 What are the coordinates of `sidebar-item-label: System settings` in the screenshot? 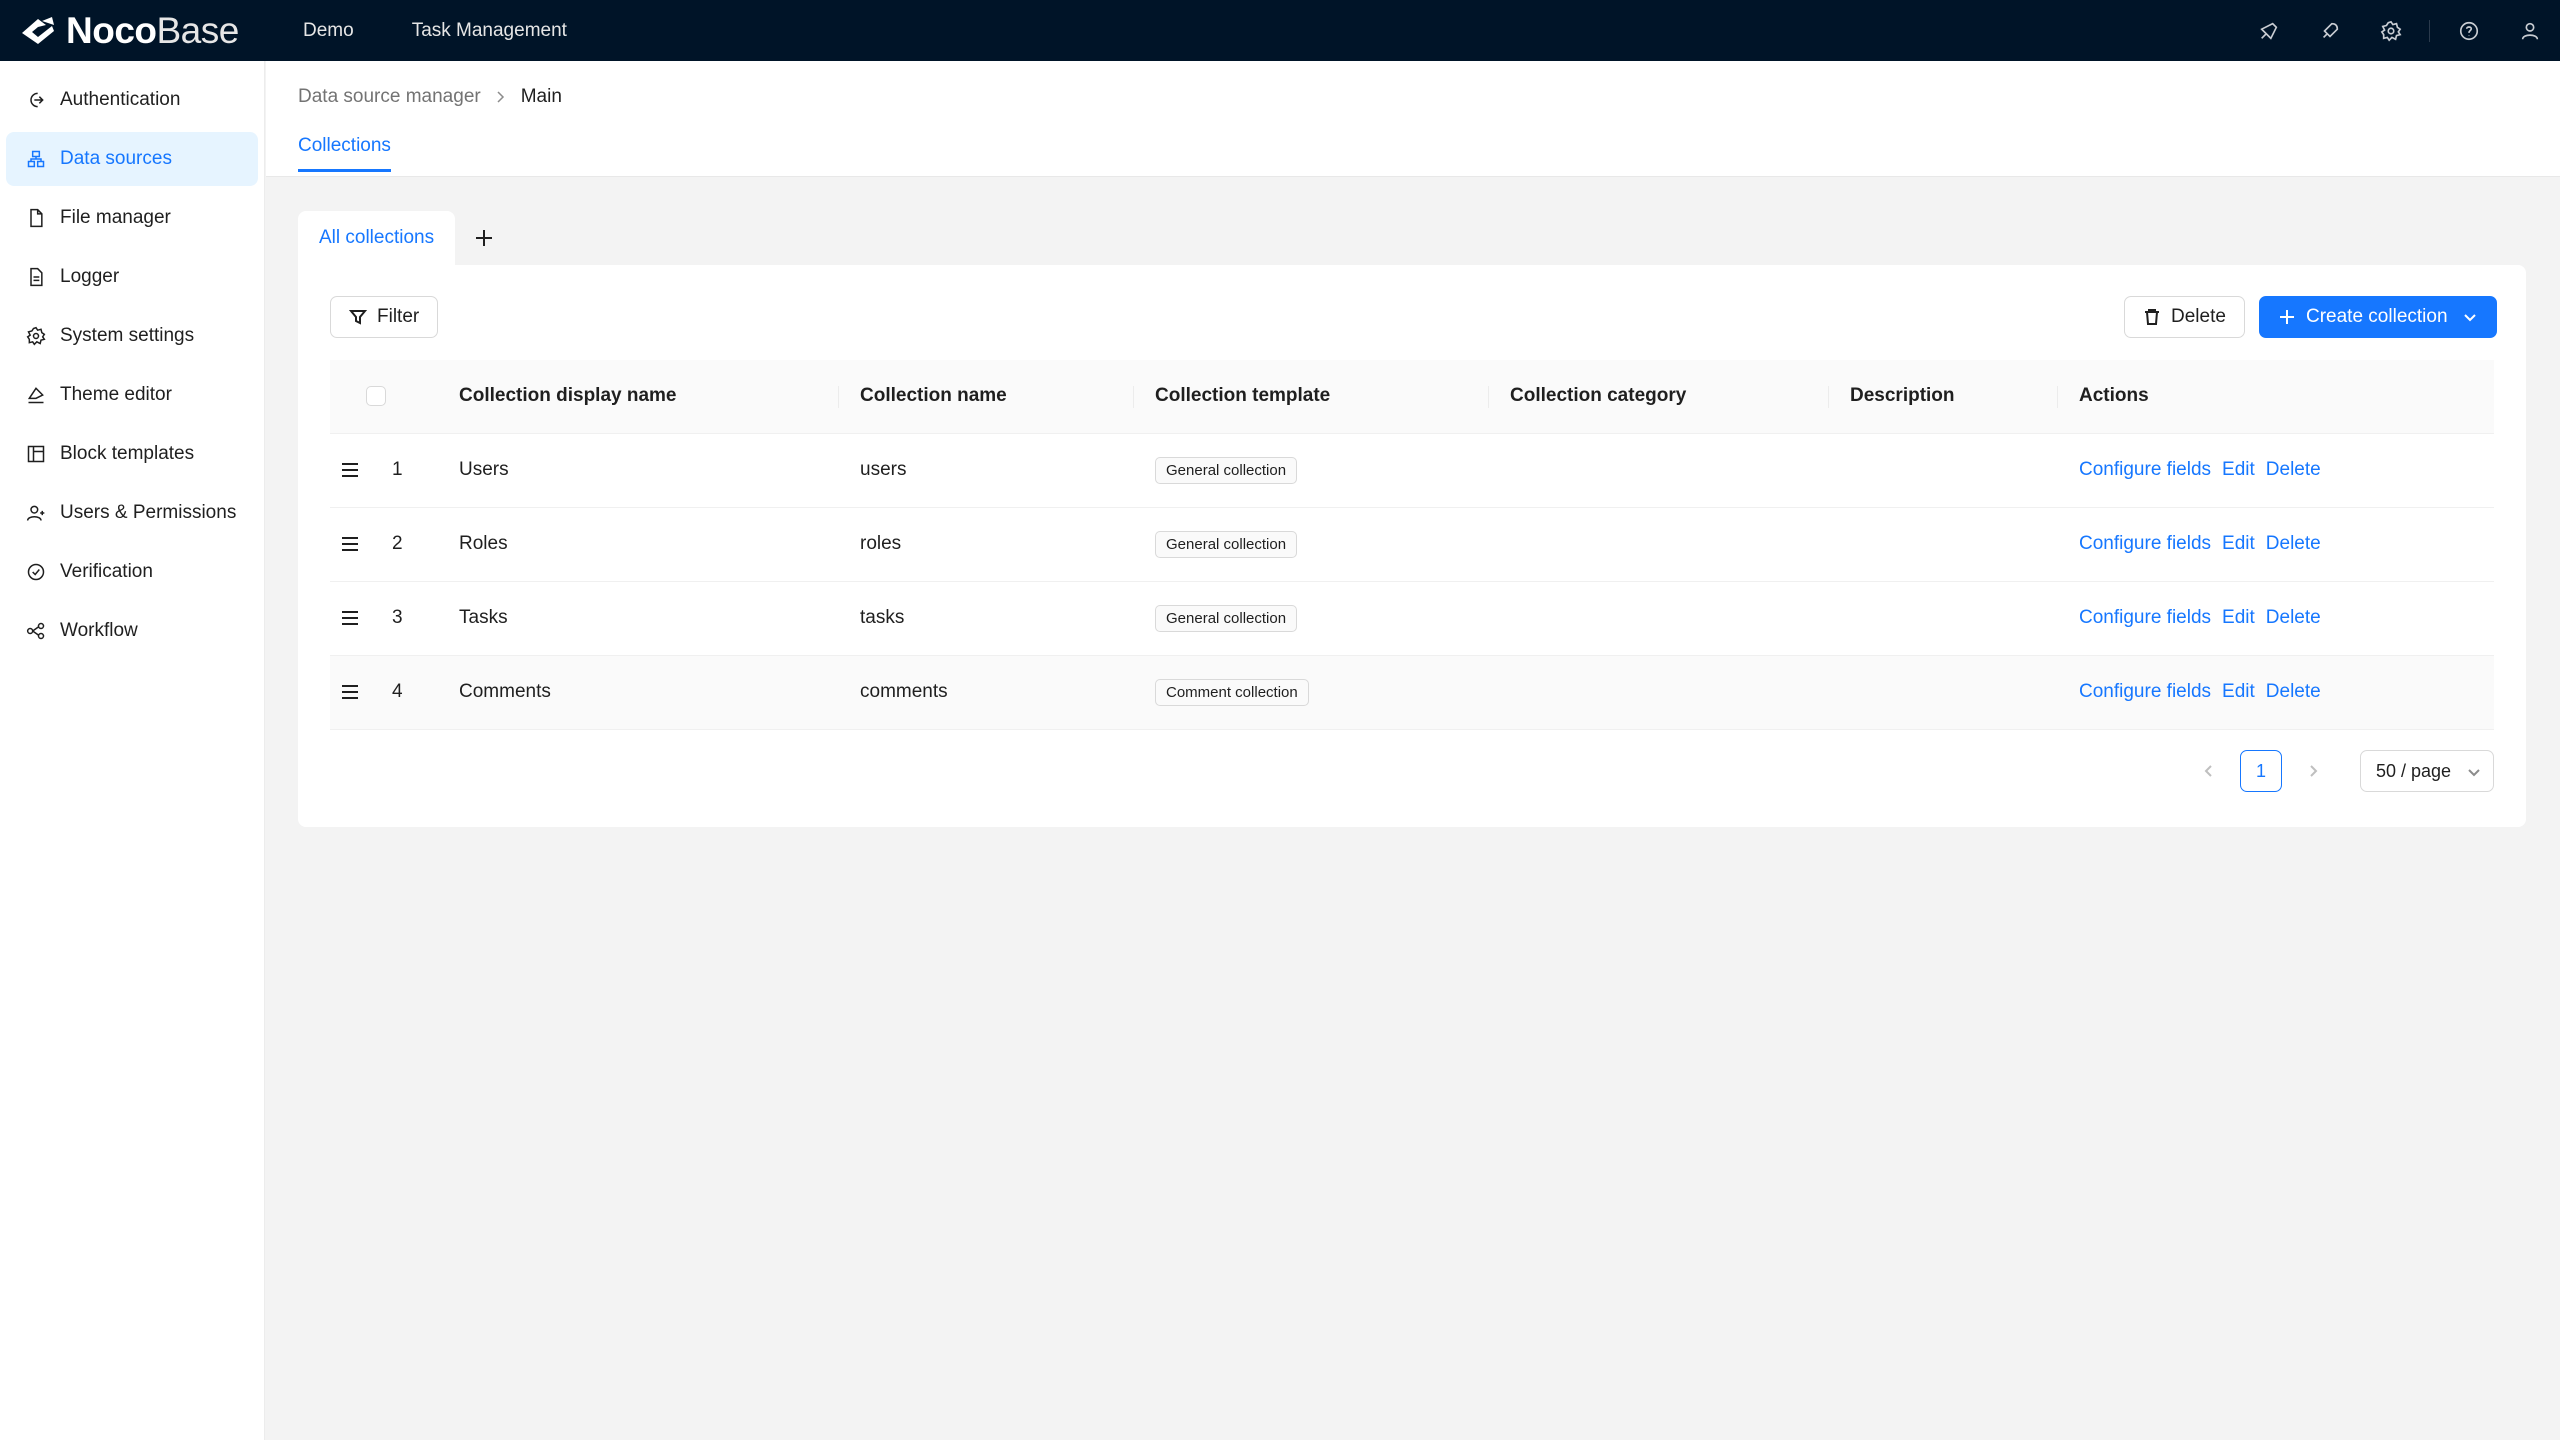 It's located at (127, 335).